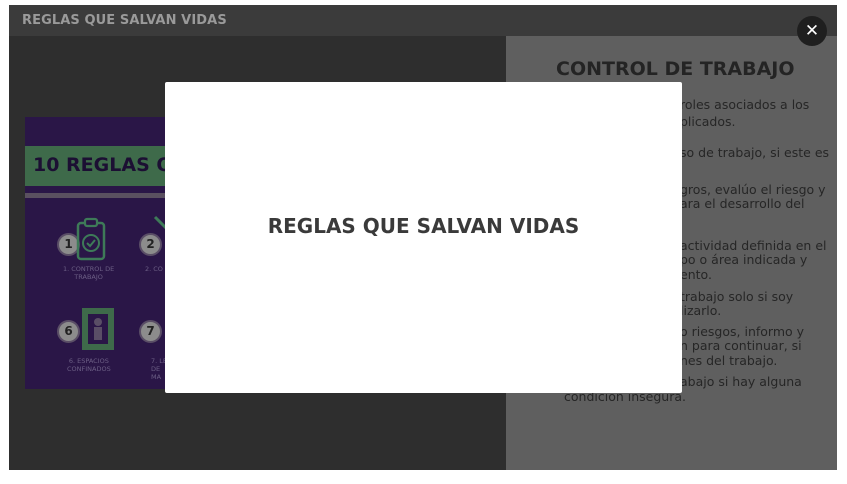 The height and width of the screenshot is (484, 847). Describe the element at coordinates (745, 104) in the screenshot. I see `rule-text-line: roles asociados a los` at that location.